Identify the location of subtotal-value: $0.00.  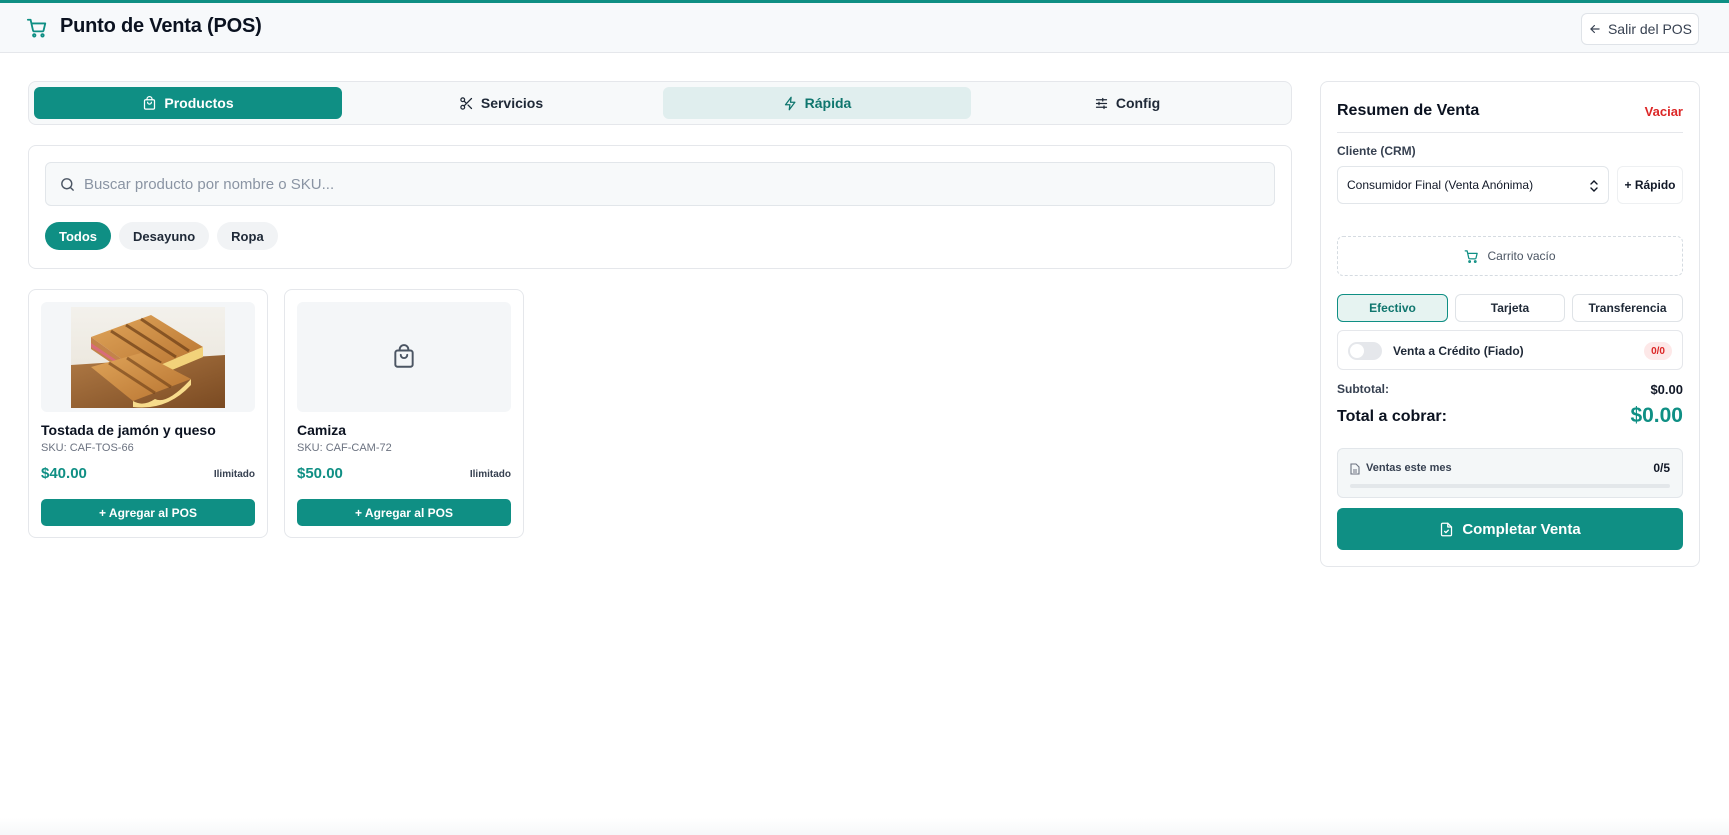
(1666, 389).